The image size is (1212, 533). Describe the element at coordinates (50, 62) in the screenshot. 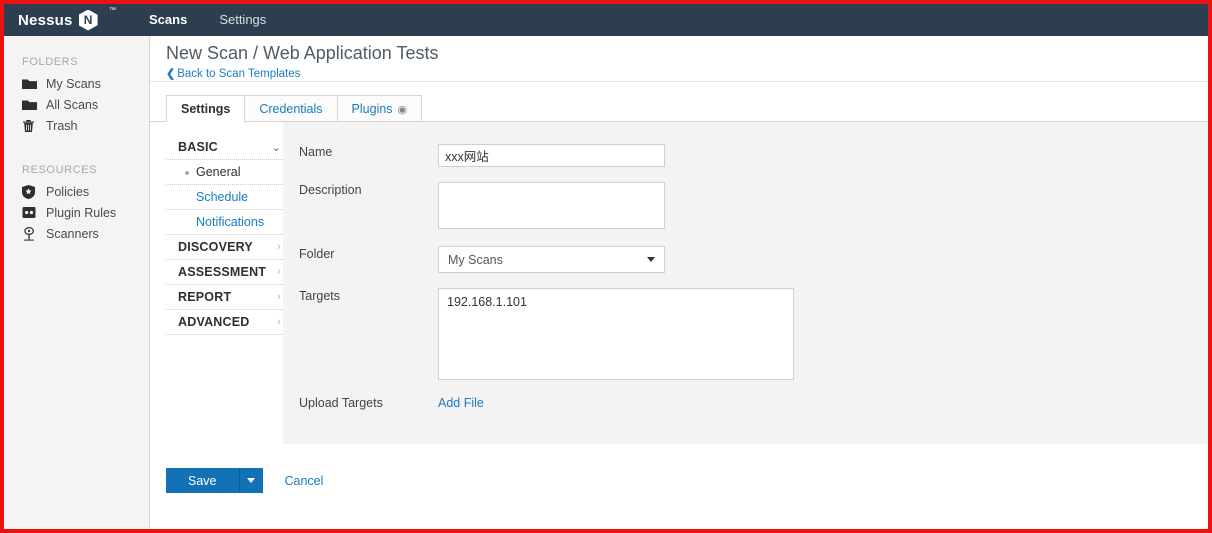

I see `sidebar-heading-folders: FOLDERS` at that location.